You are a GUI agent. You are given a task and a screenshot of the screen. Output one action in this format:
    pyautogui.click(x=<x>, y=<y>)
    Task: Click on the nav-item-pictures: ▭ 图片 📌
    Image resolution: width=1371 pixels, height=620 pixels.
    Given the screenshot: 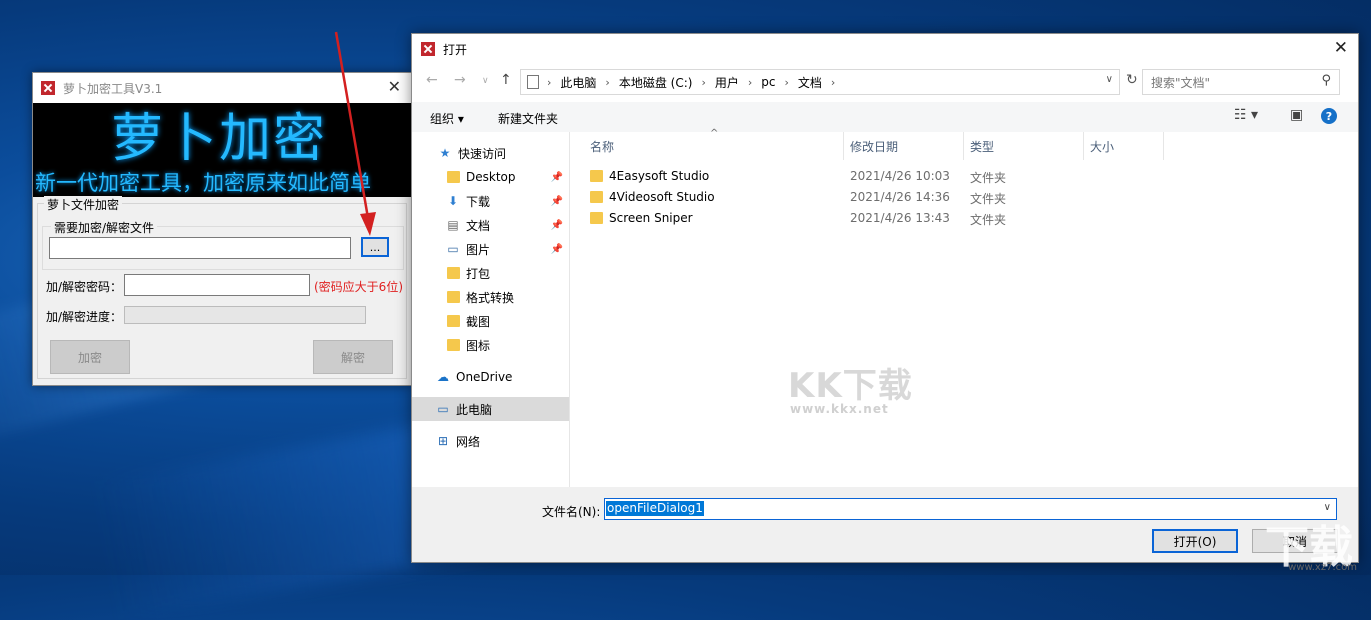 What is the action you would take?
    pyautogui.click(x=490, y=249)
    